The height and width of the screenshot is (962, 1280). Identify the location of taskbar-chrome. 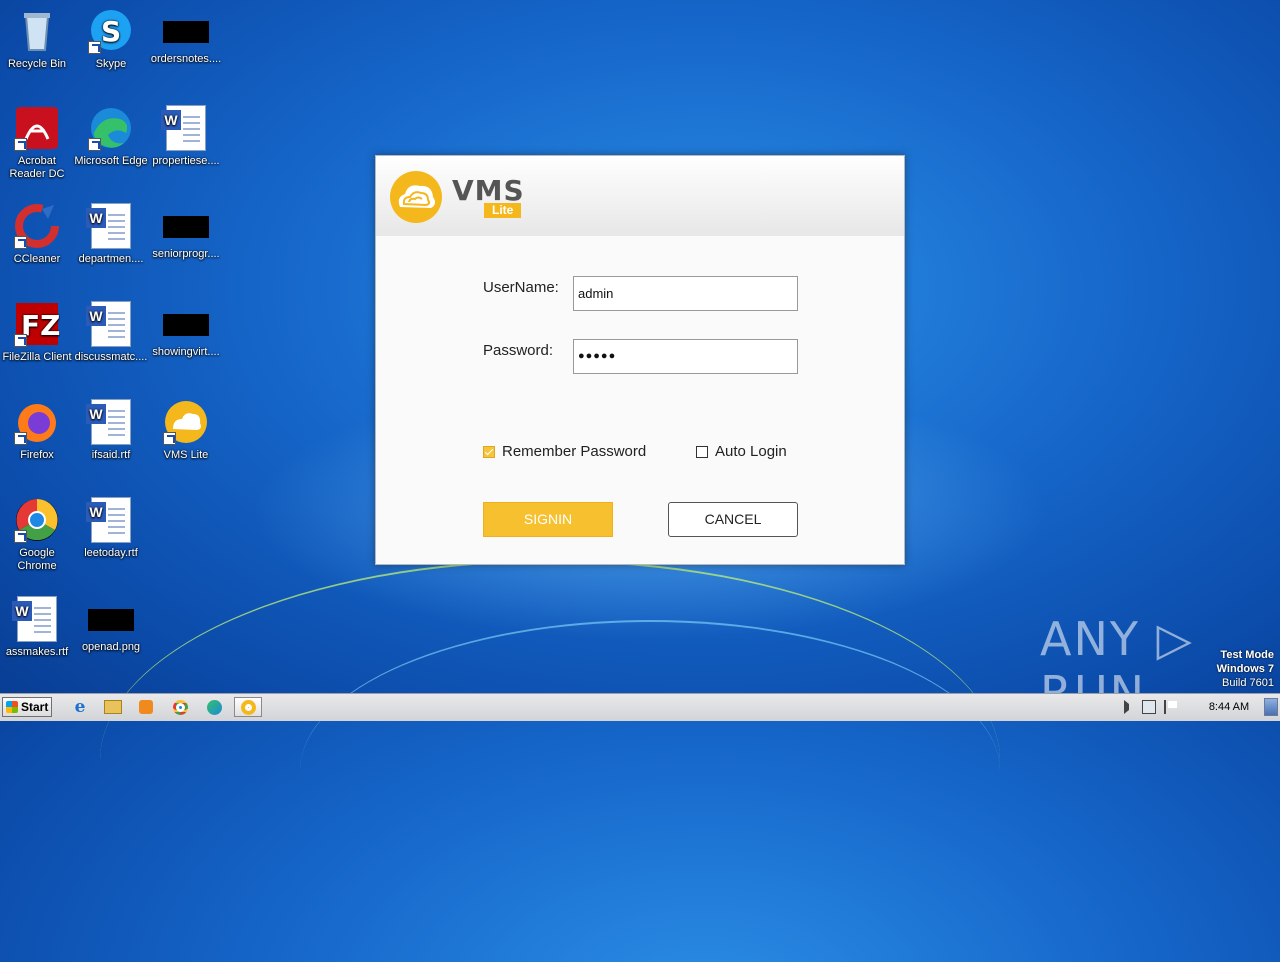
(180, 707).